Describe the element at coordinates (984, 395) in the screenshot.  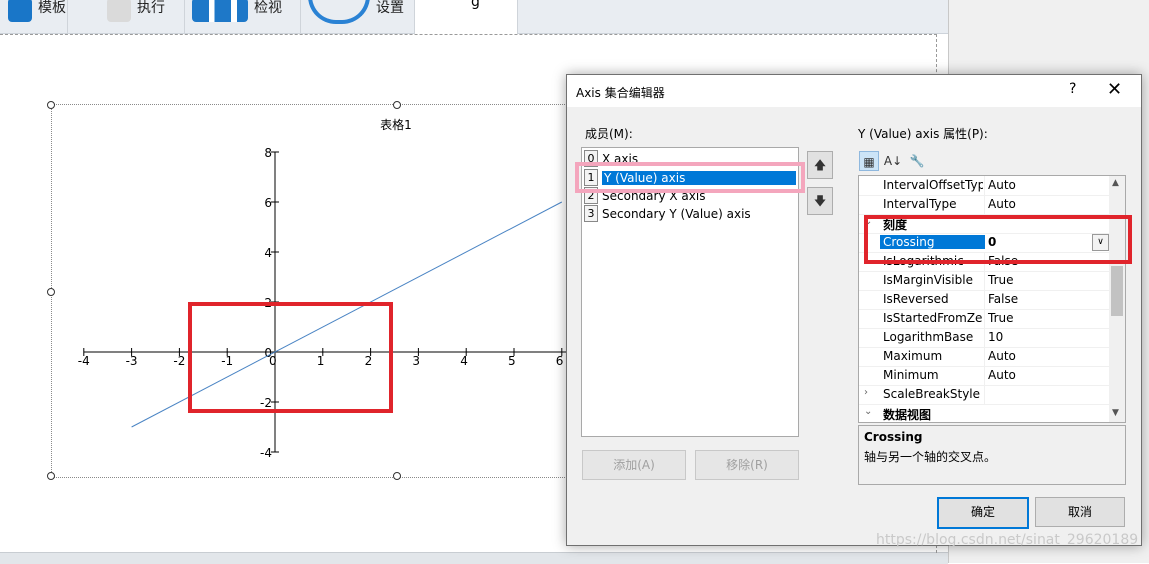
I see `property-row: › ScaleBreakStyle` at that location.